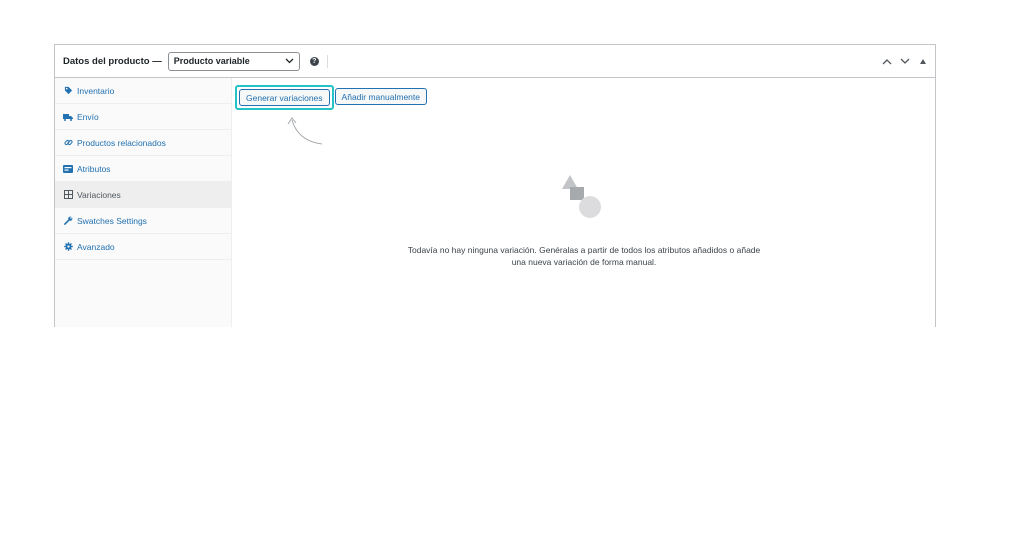 The height and width of the screenshot is (533, 1024). I want to click on sidebar-item-variaciones: Variaciones, so click(143, 195).